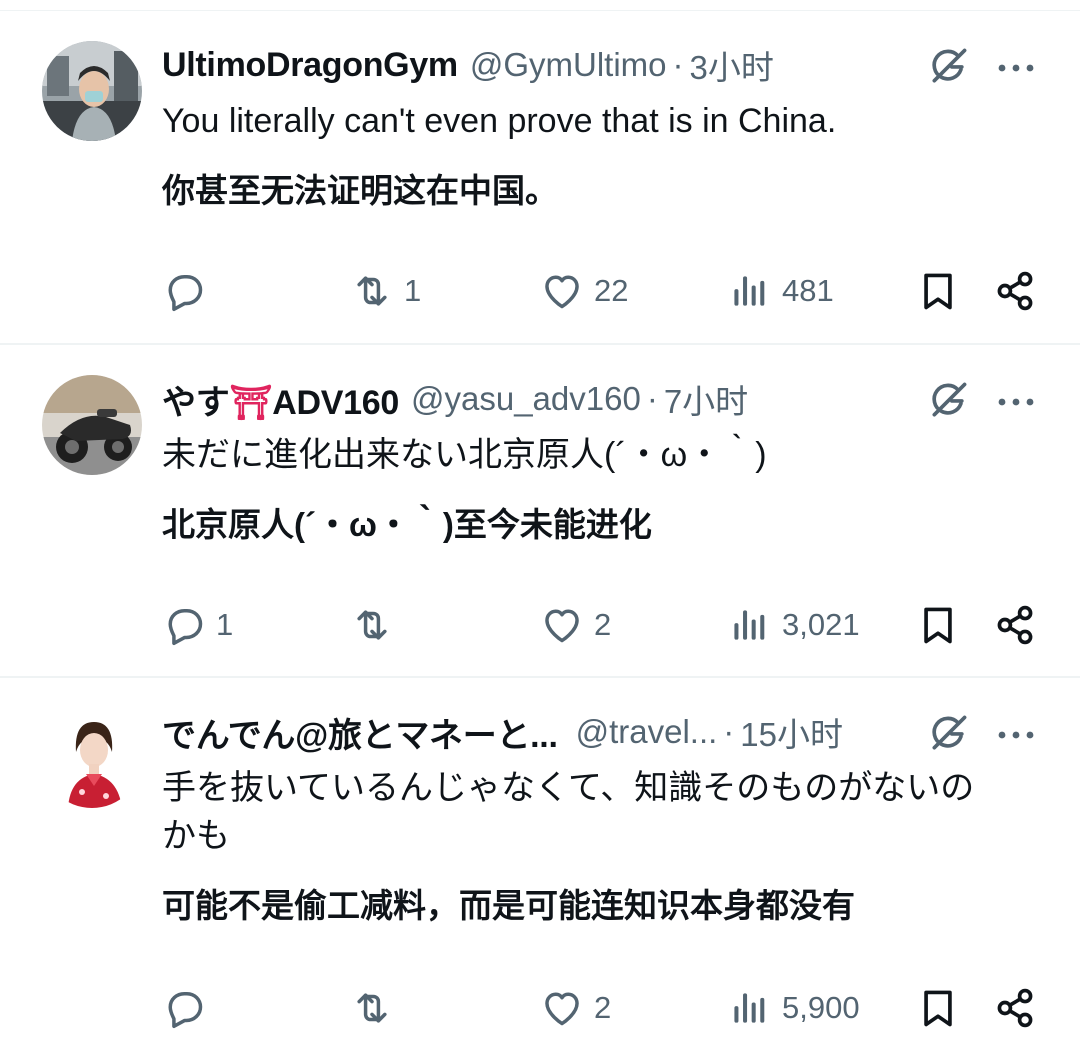 The width and height of the screenshot is (1080, 1061). What do you see at coordinates (568, 788) in the screenshot?
I see `tweet-text-line-1: 手を抜いているんじゃなくて、知識そのものがないの` at bounding box center [568, 788].